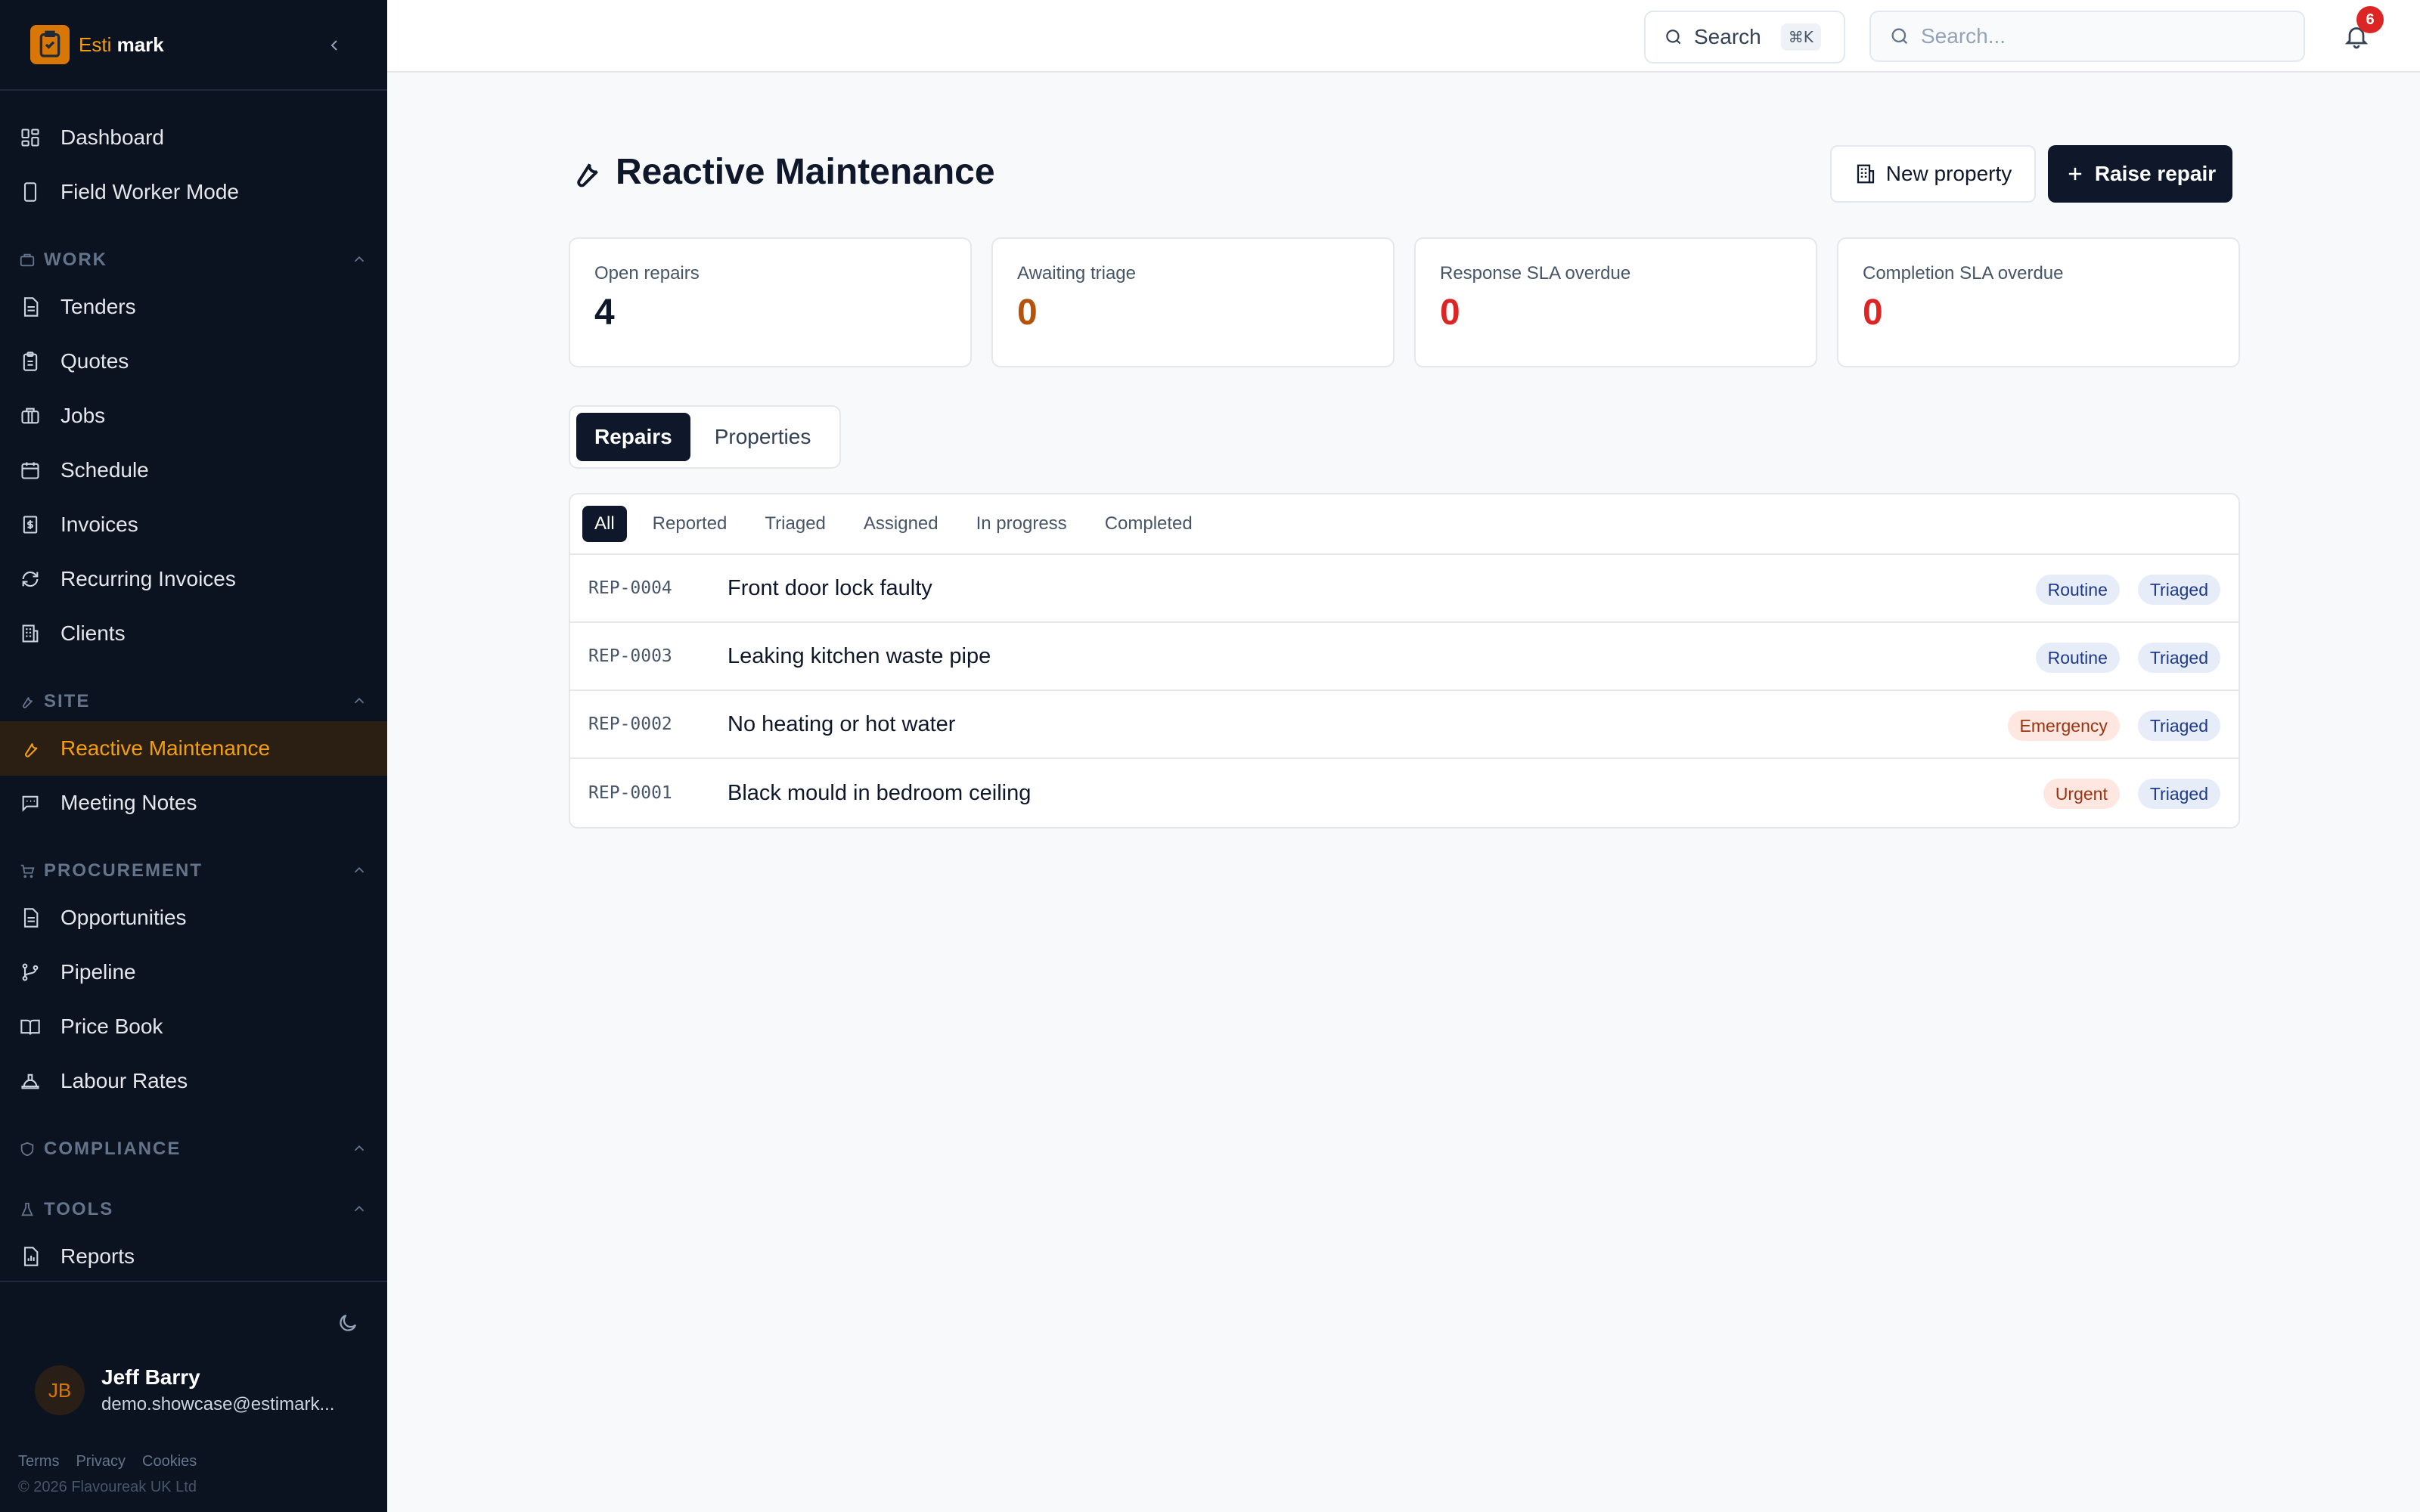  Describe the element at coordinates (859, 655) in the screenshot. I see `repair-title: Leaking kitchen waste pipe` at that location.